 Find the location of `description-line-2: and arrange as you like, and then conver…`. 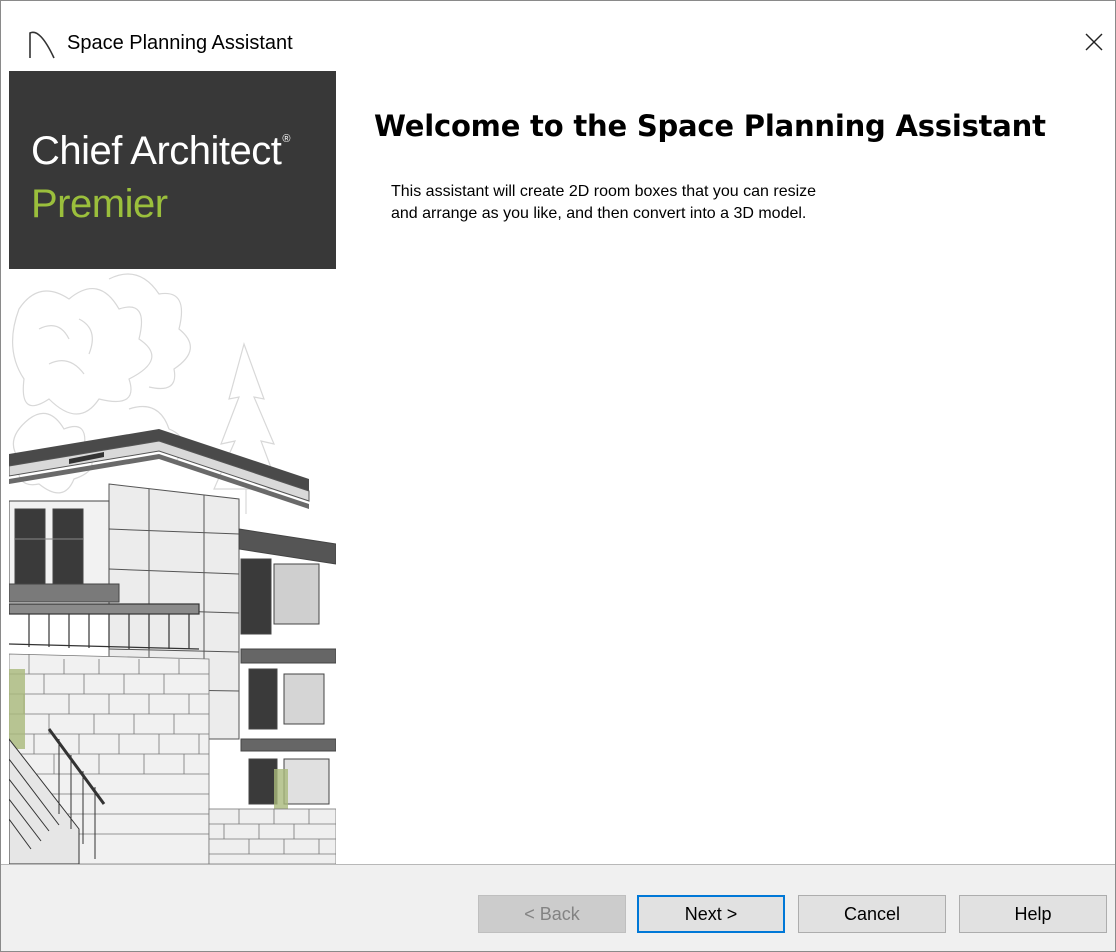

description-line-2: and arrange as you like, and then conver… is located at coordinates (599, 213).